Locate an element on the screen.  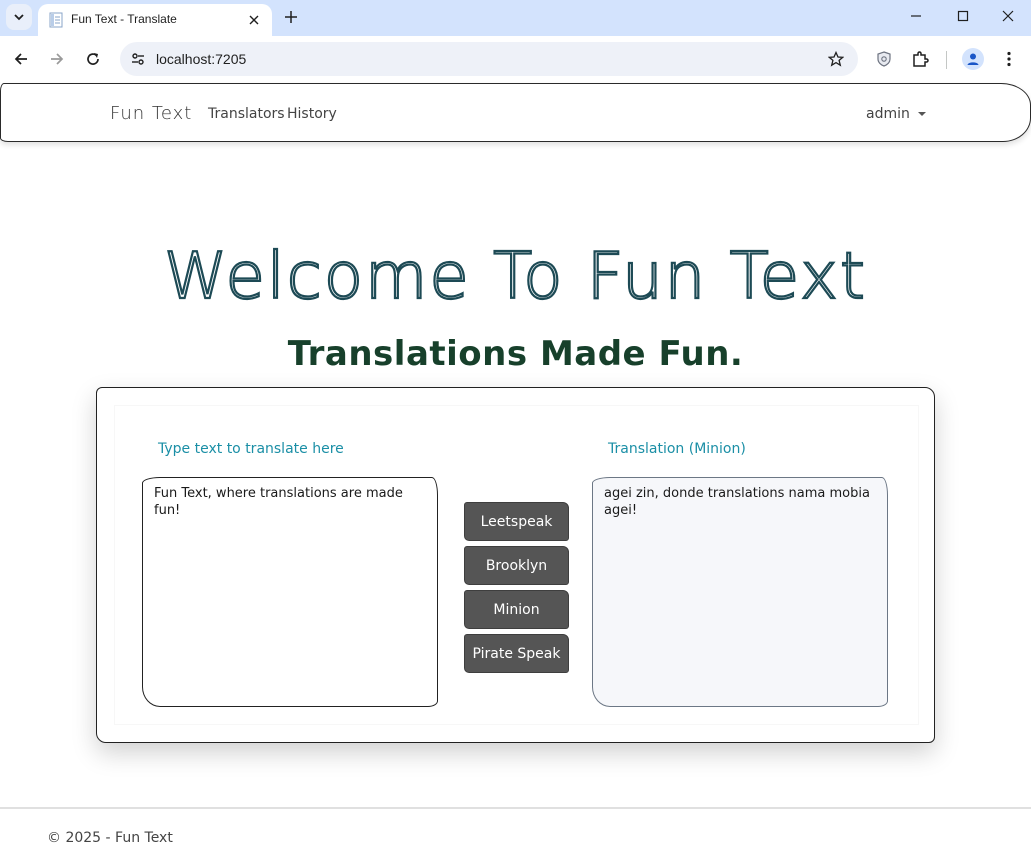
brooklyn-button: Brooklyn is located at coordinates (516, 565).